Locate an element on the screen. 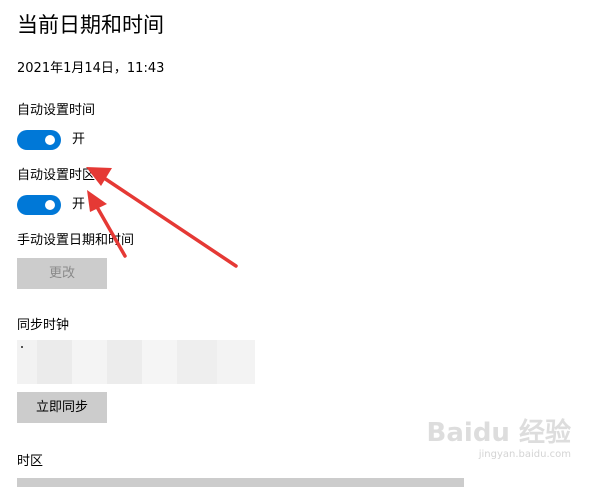 The height and width of the screenshot is (487, 601). auto-timezone-toggle is located at coordinates (39, 205).